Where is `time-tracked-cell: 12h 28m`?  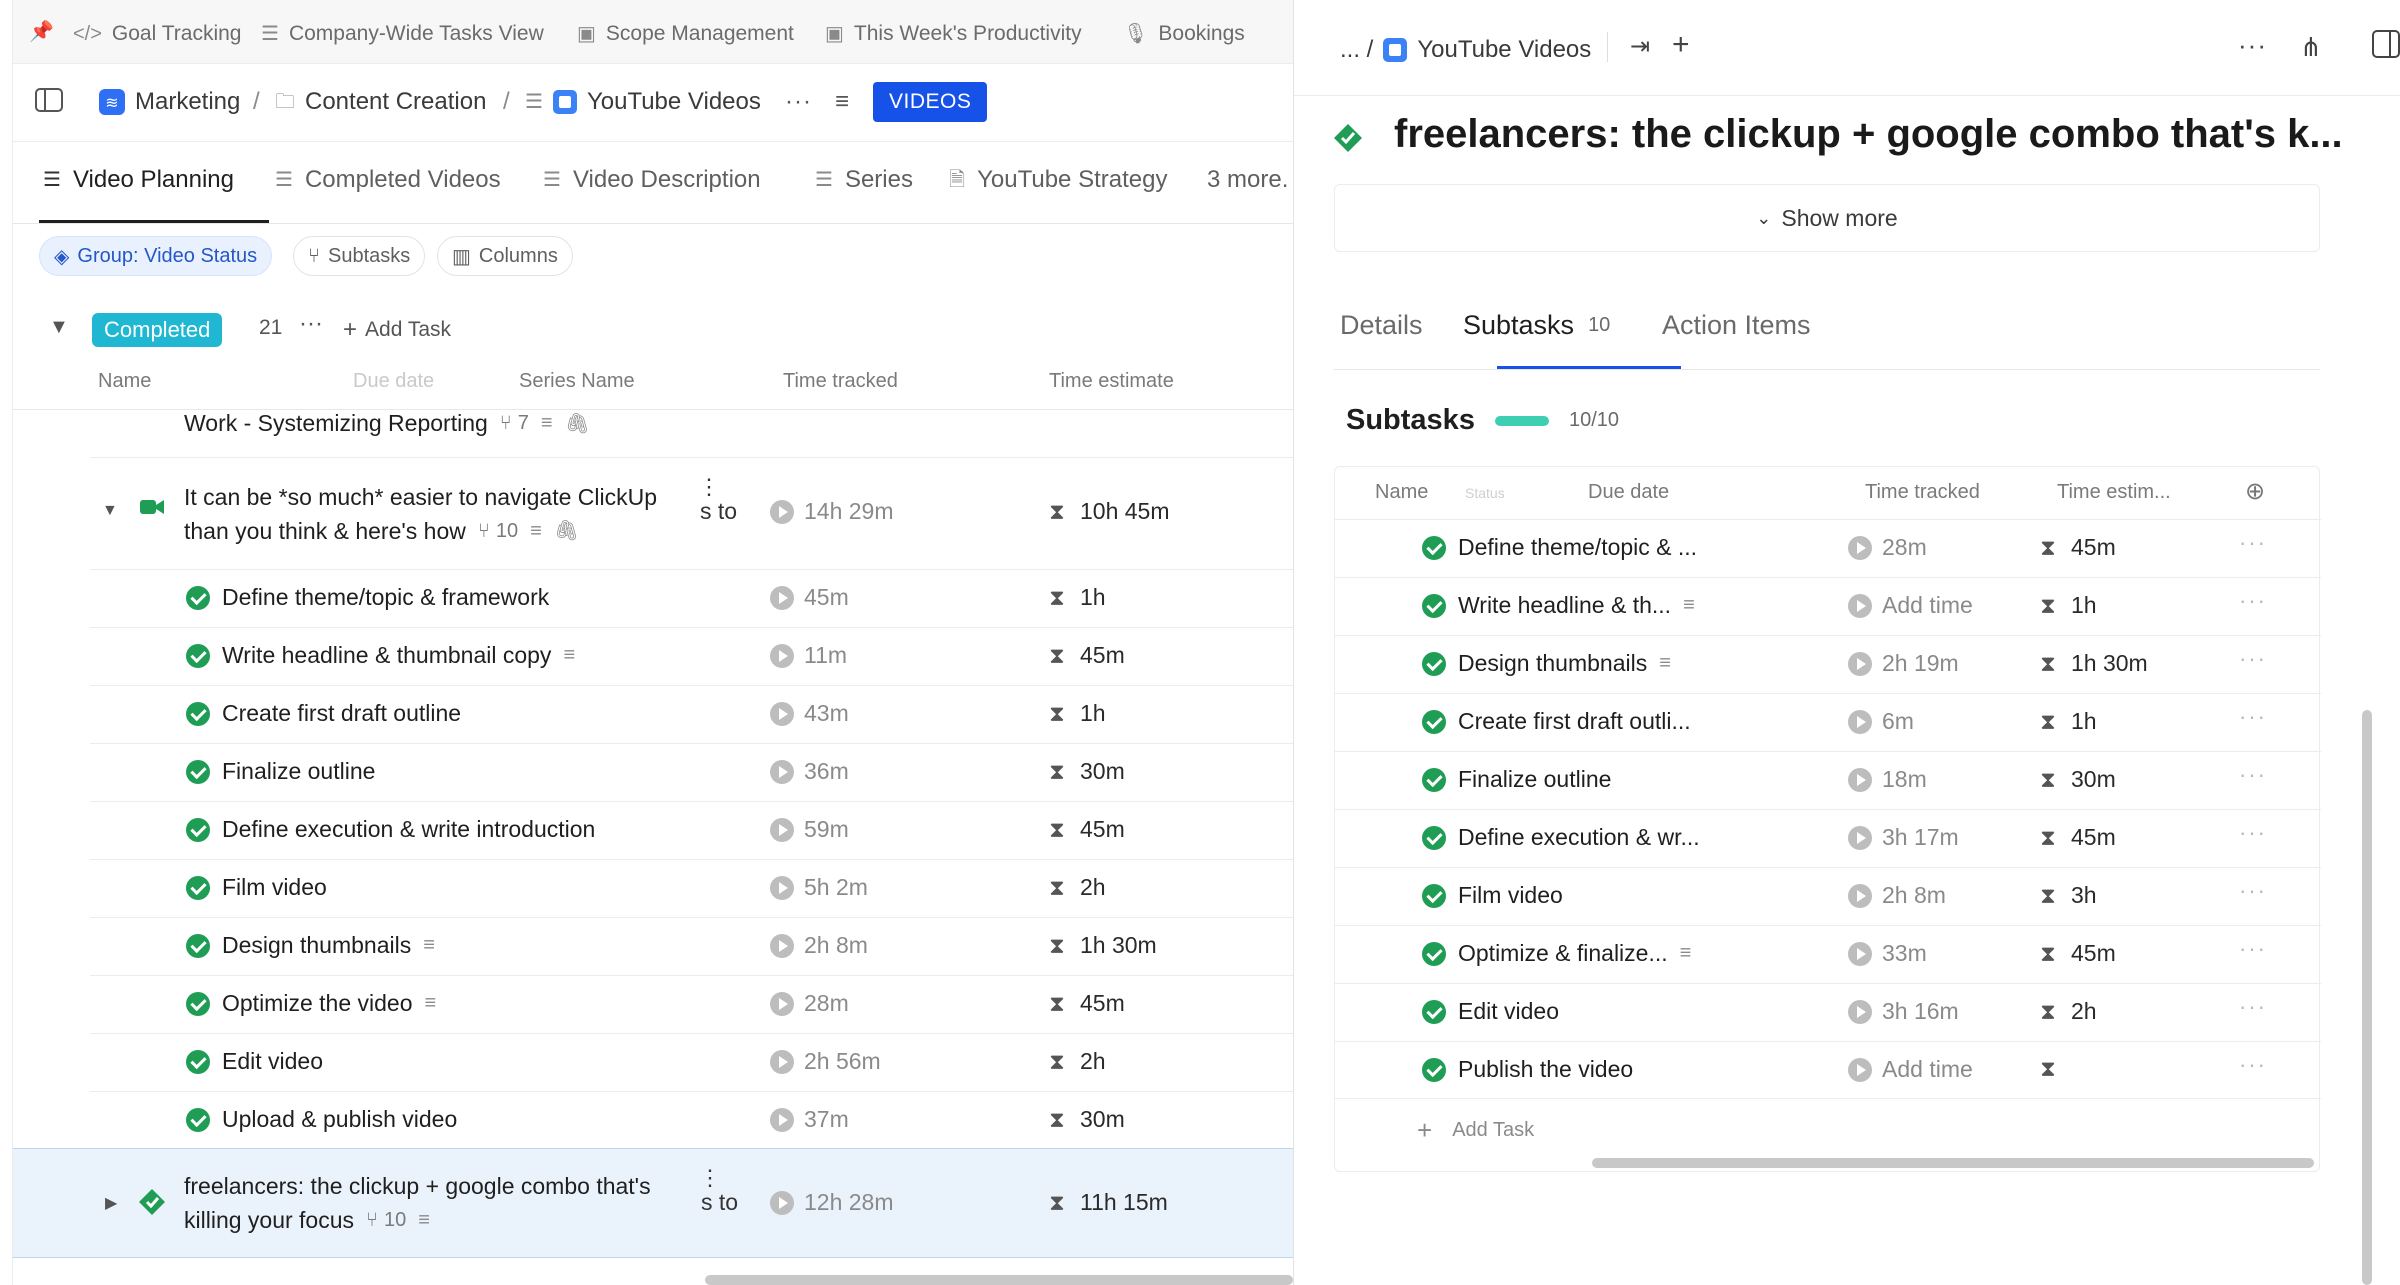 time-tracked-cell: 12h 28m is located at coordinates (832, 1202).